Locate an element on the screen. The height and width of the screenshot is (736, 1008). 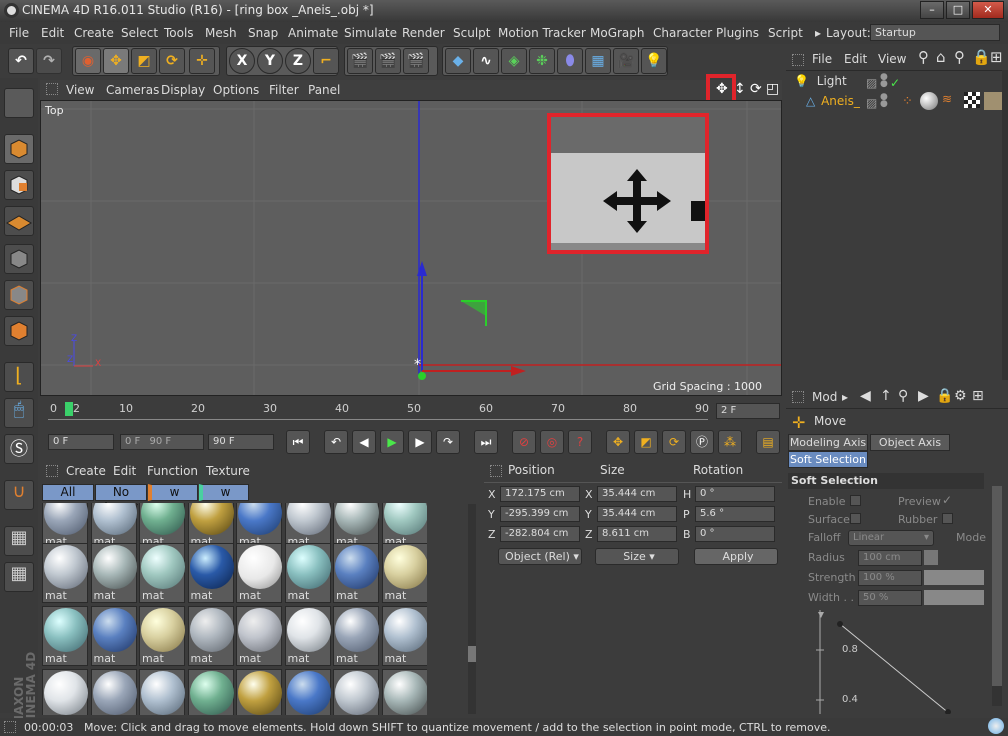
material-tab-w1: w is located at coordinates (173, 492).